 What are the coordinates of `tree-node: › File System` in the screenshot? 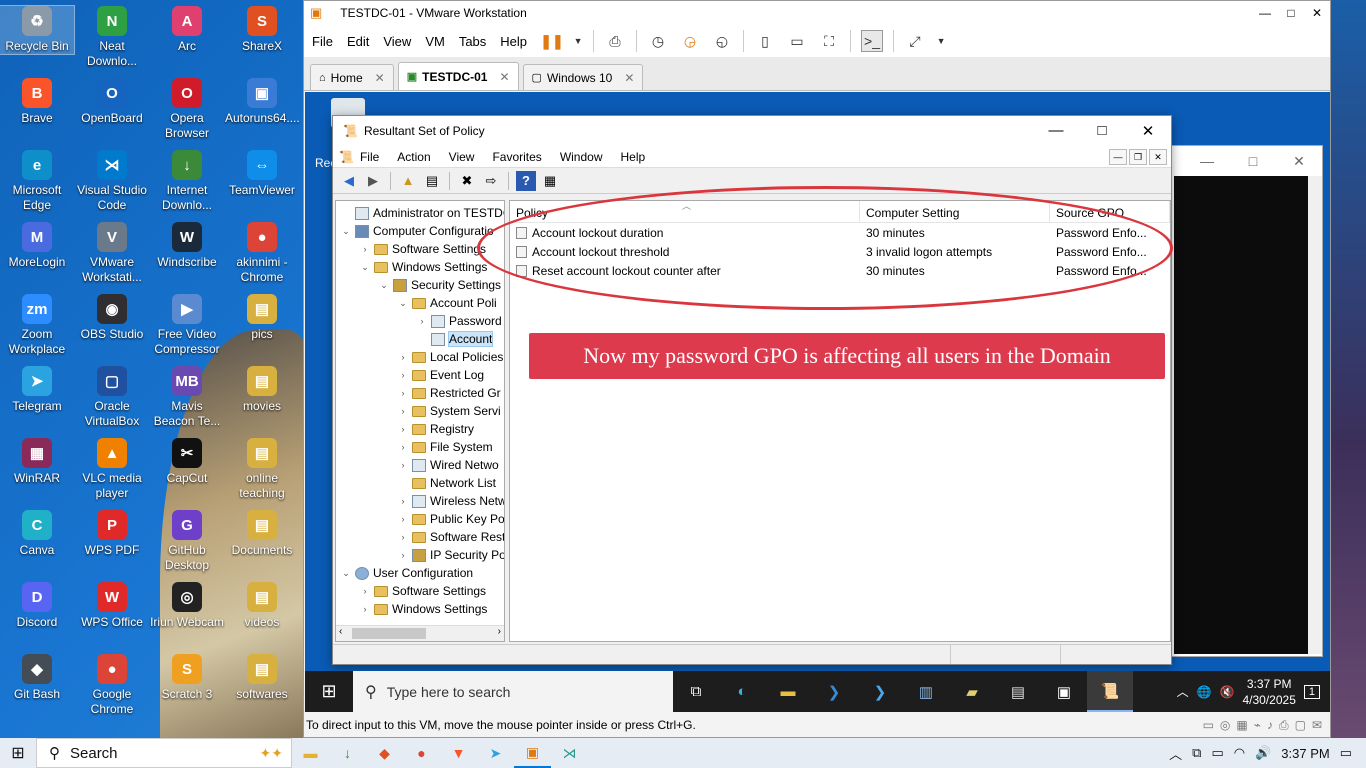 It's located at (445, 447).